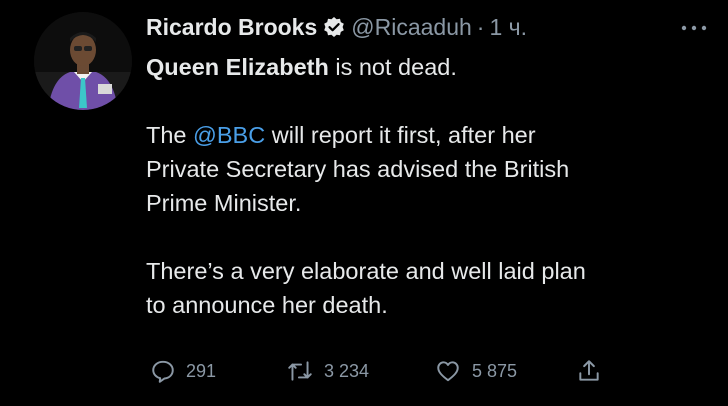  I want to click on tweet-paragraph-1: Queen Elizabeth is not dead., so click(426, 67).